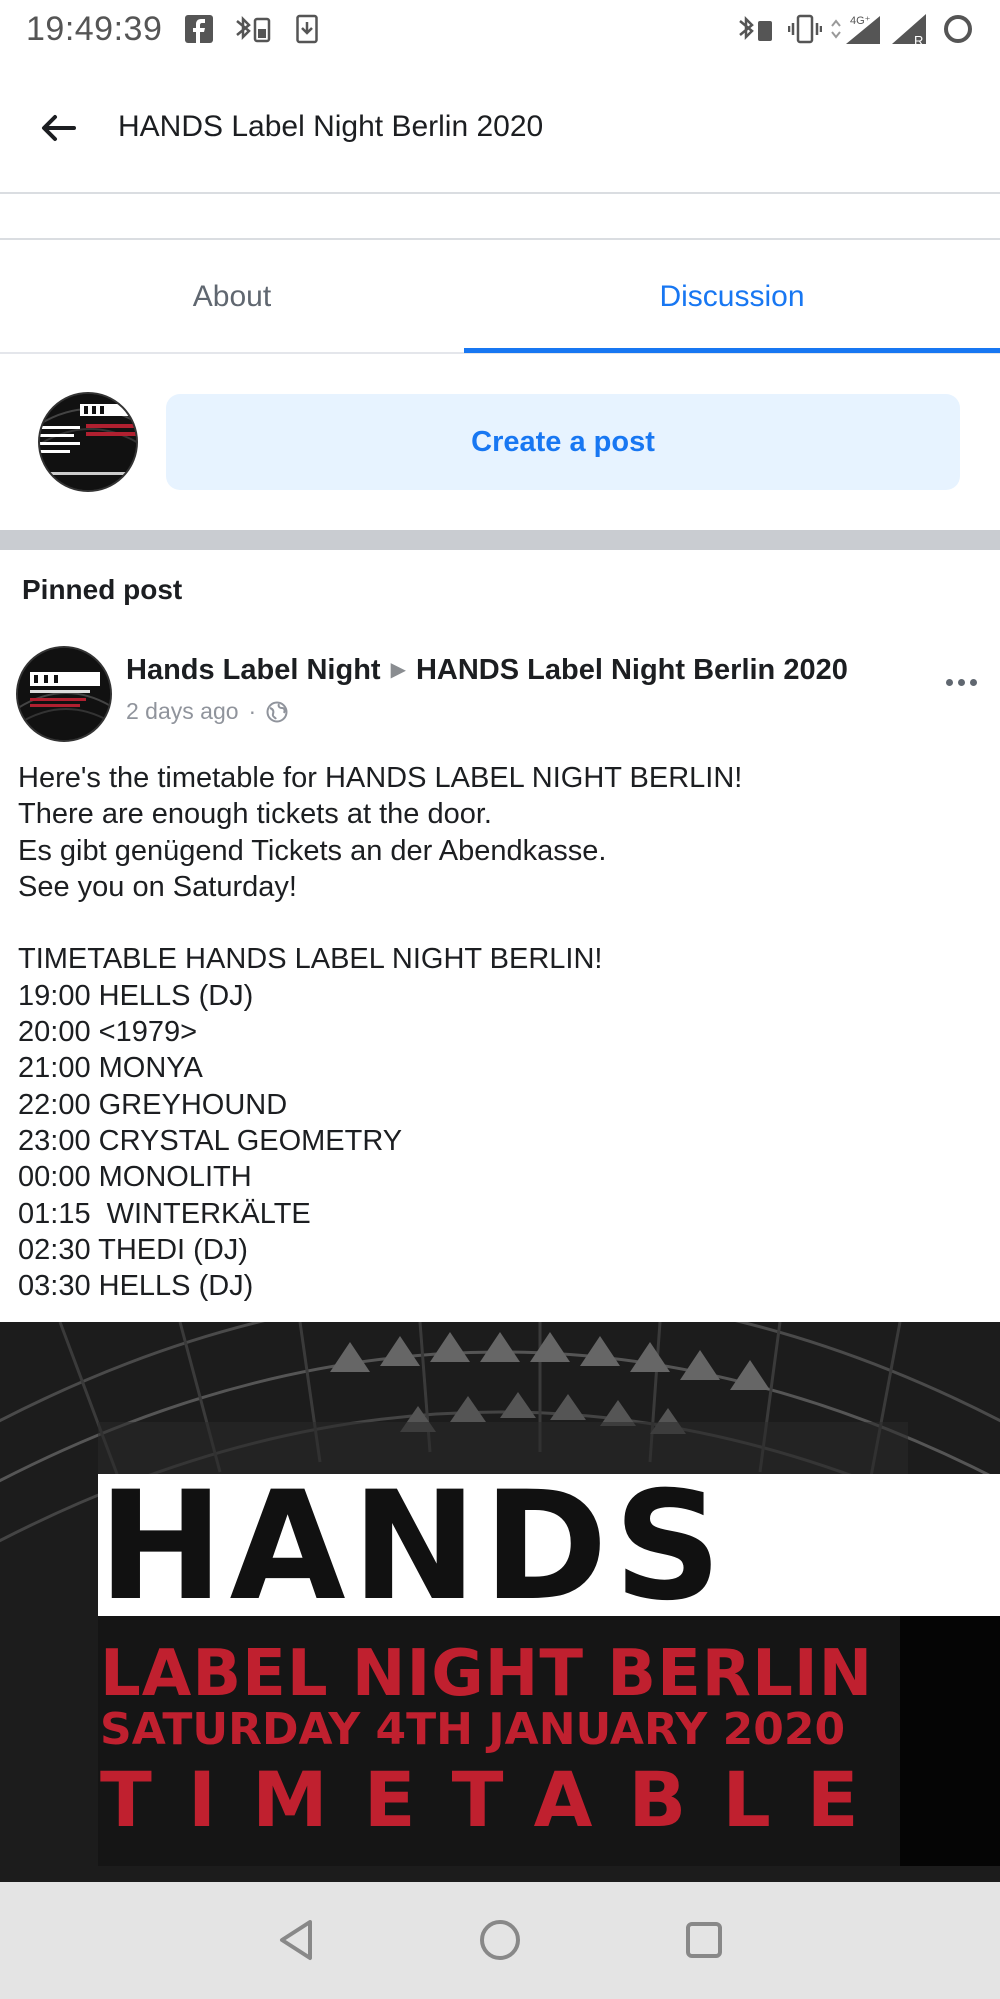 This screenshot has width=1000, height=1999. I want to click on nav-home-button, so click(500, 1940).